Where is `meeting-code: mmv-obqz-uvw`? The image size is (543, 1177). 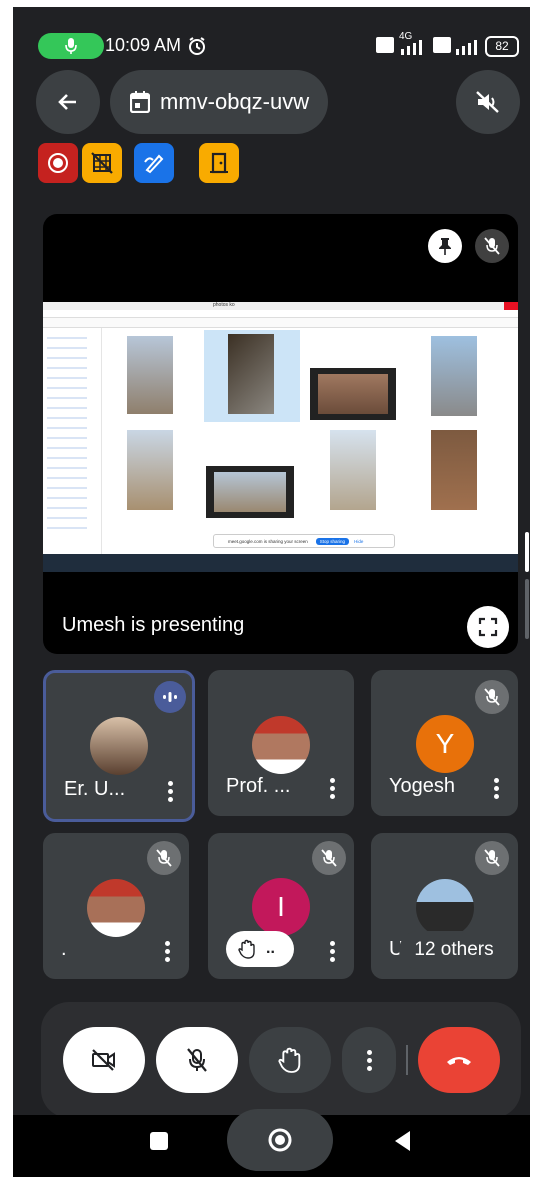 meeting-code: mmv-obqz-uvw is located at coordinates (235, 101).